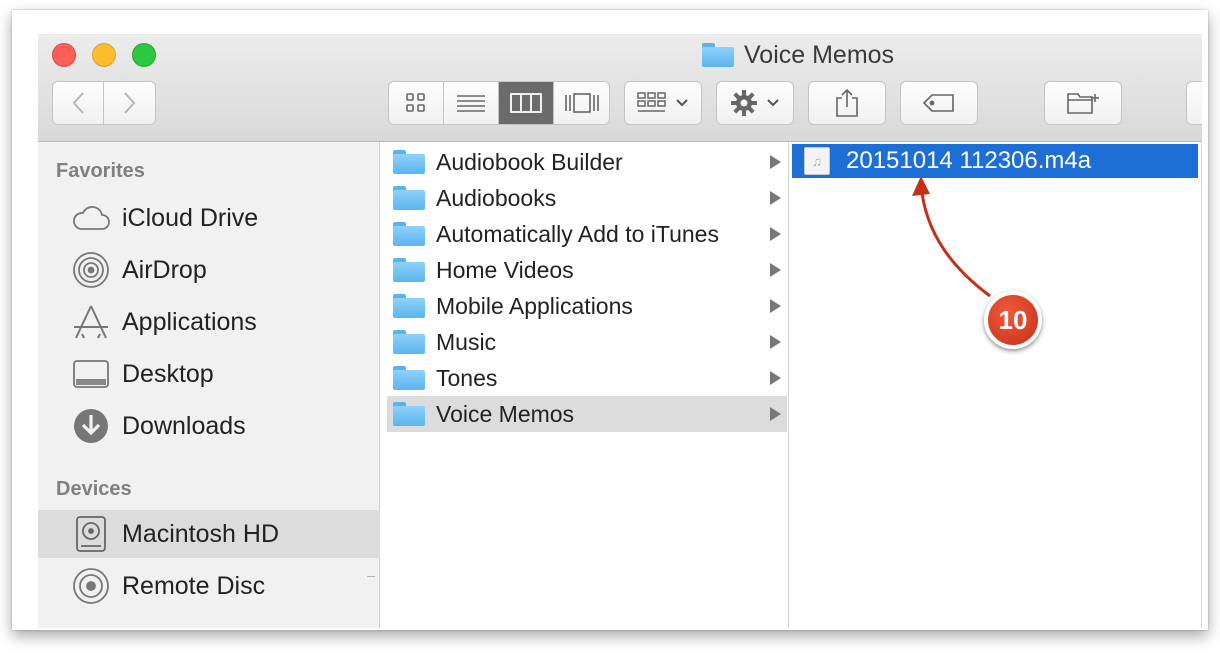 The image size is (1220, 664). Describe the element at coordinates (505, 413) in the screenshot. I see `folder-row-label: Voice Memos` at that location.